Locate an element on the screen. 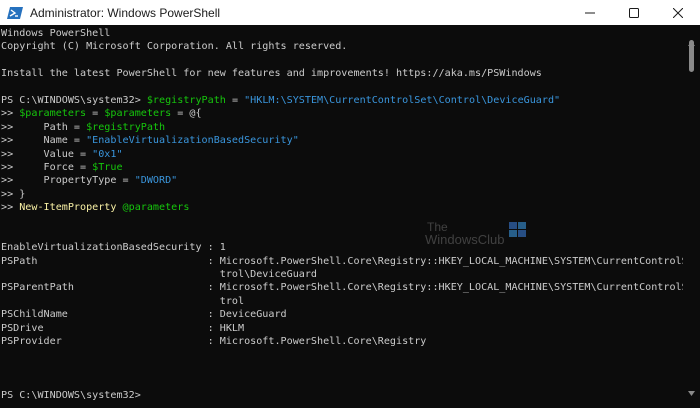  console-text: >> Force = is located at coordinates (47, 167).